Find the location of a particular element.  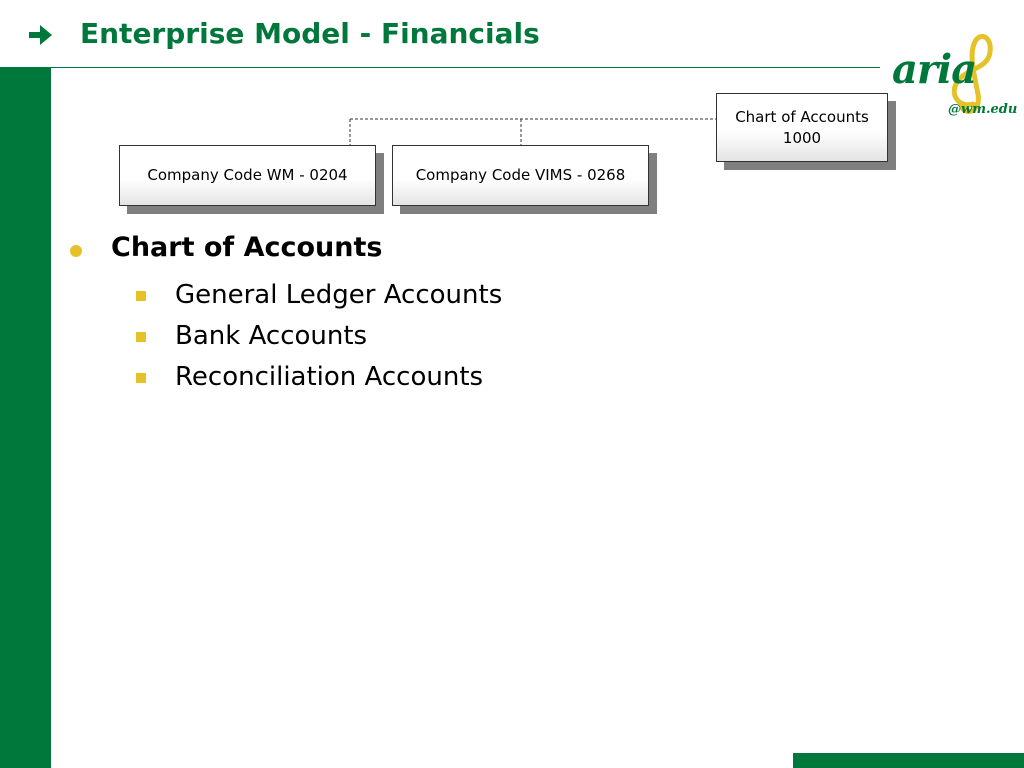

company-code-wm-label: Company Code WM - 0204 is located at coordinates (247, 175).